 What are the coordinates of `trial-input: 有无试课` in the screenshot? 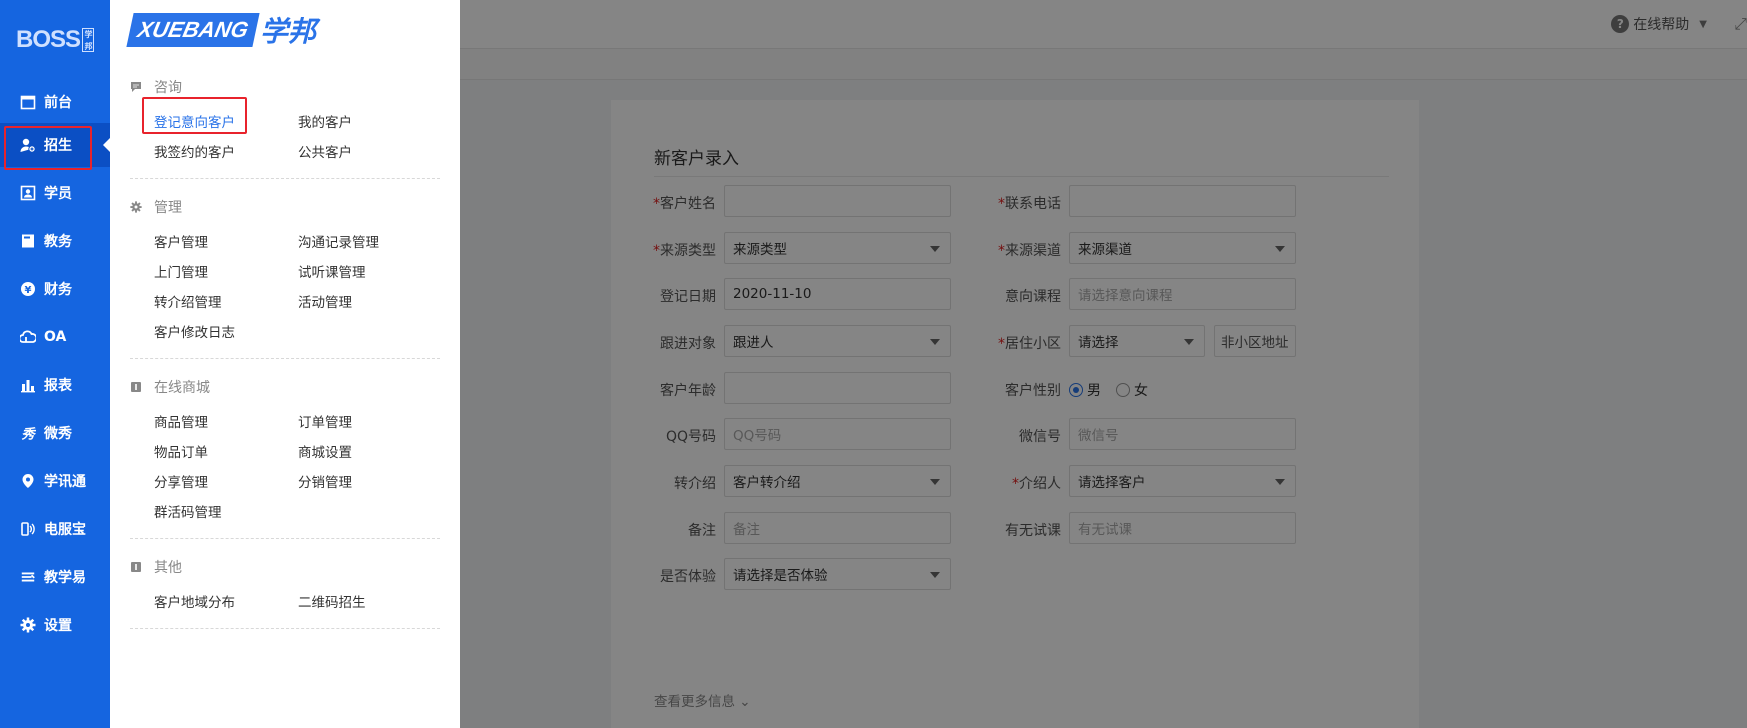 It's located at (1182, 528).